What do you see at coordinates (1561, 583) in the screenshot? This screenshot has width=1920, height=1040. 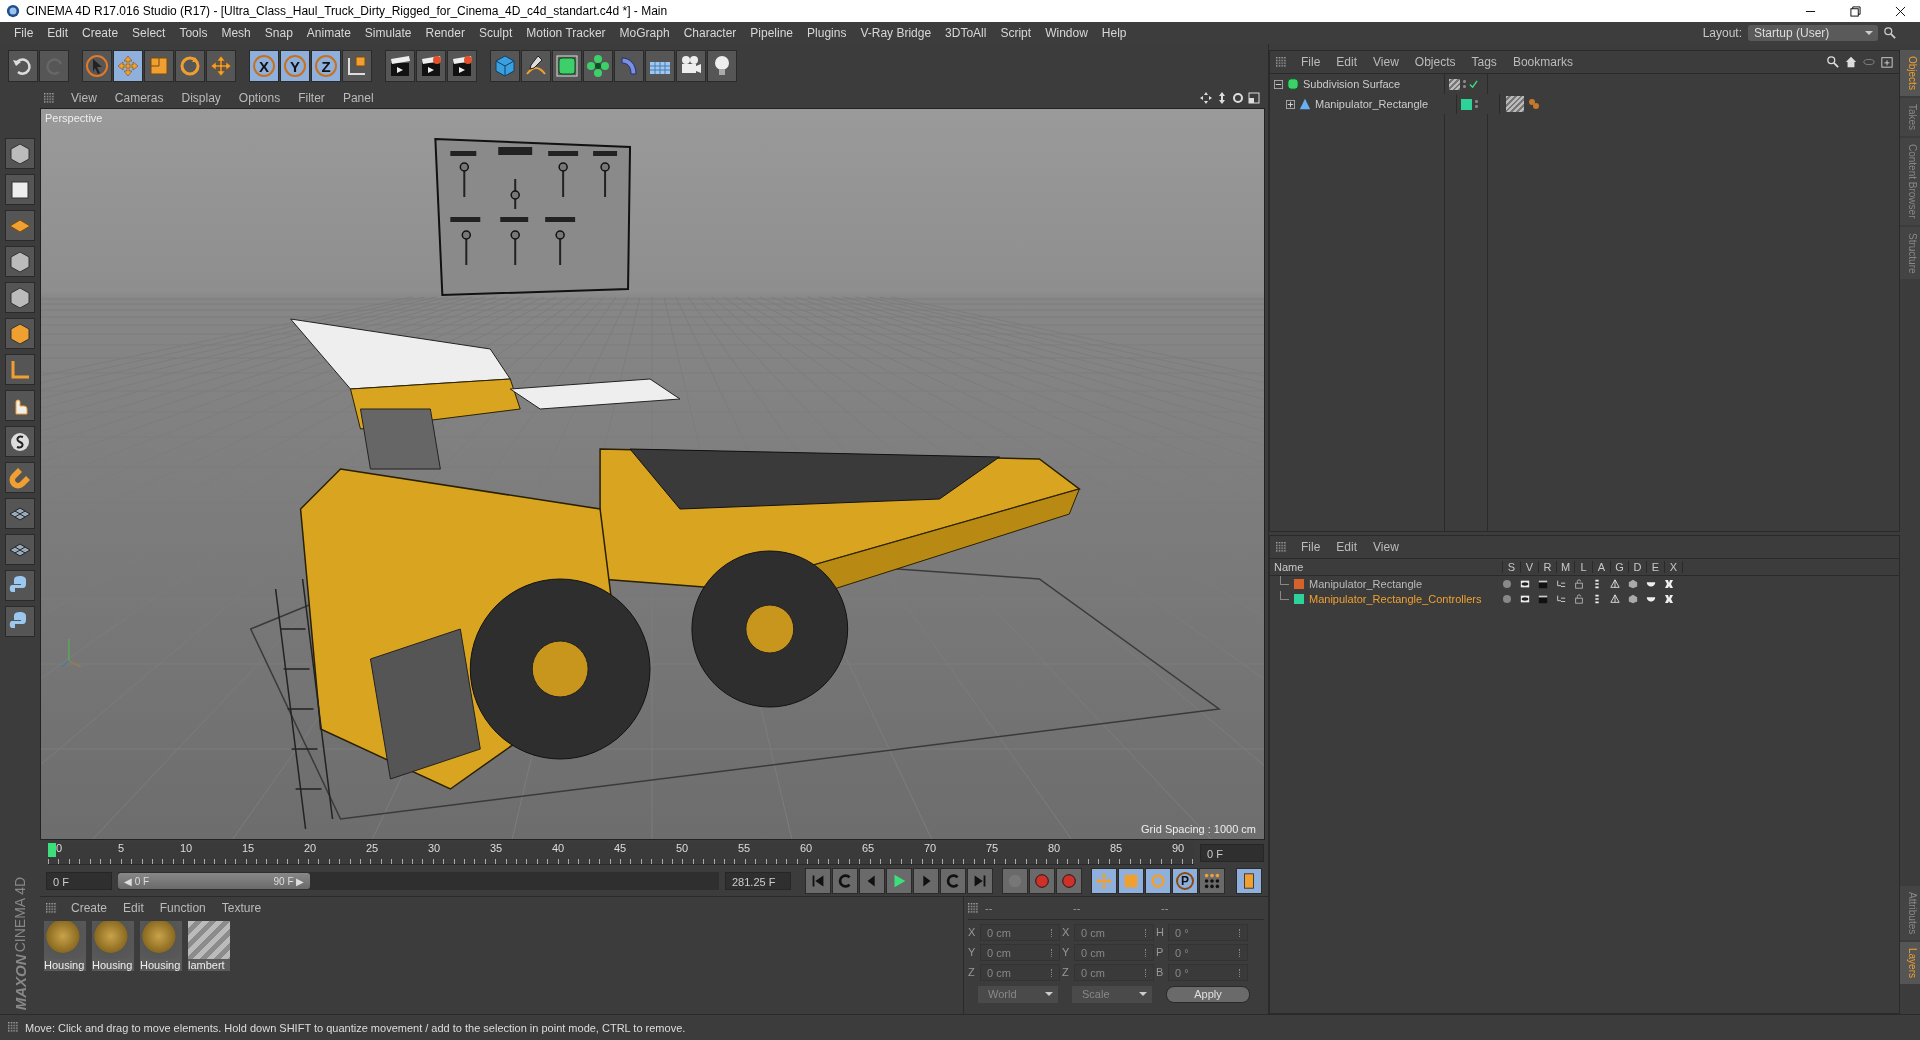 I see `hierarchy-icon` at bounding box center [1561, 583].